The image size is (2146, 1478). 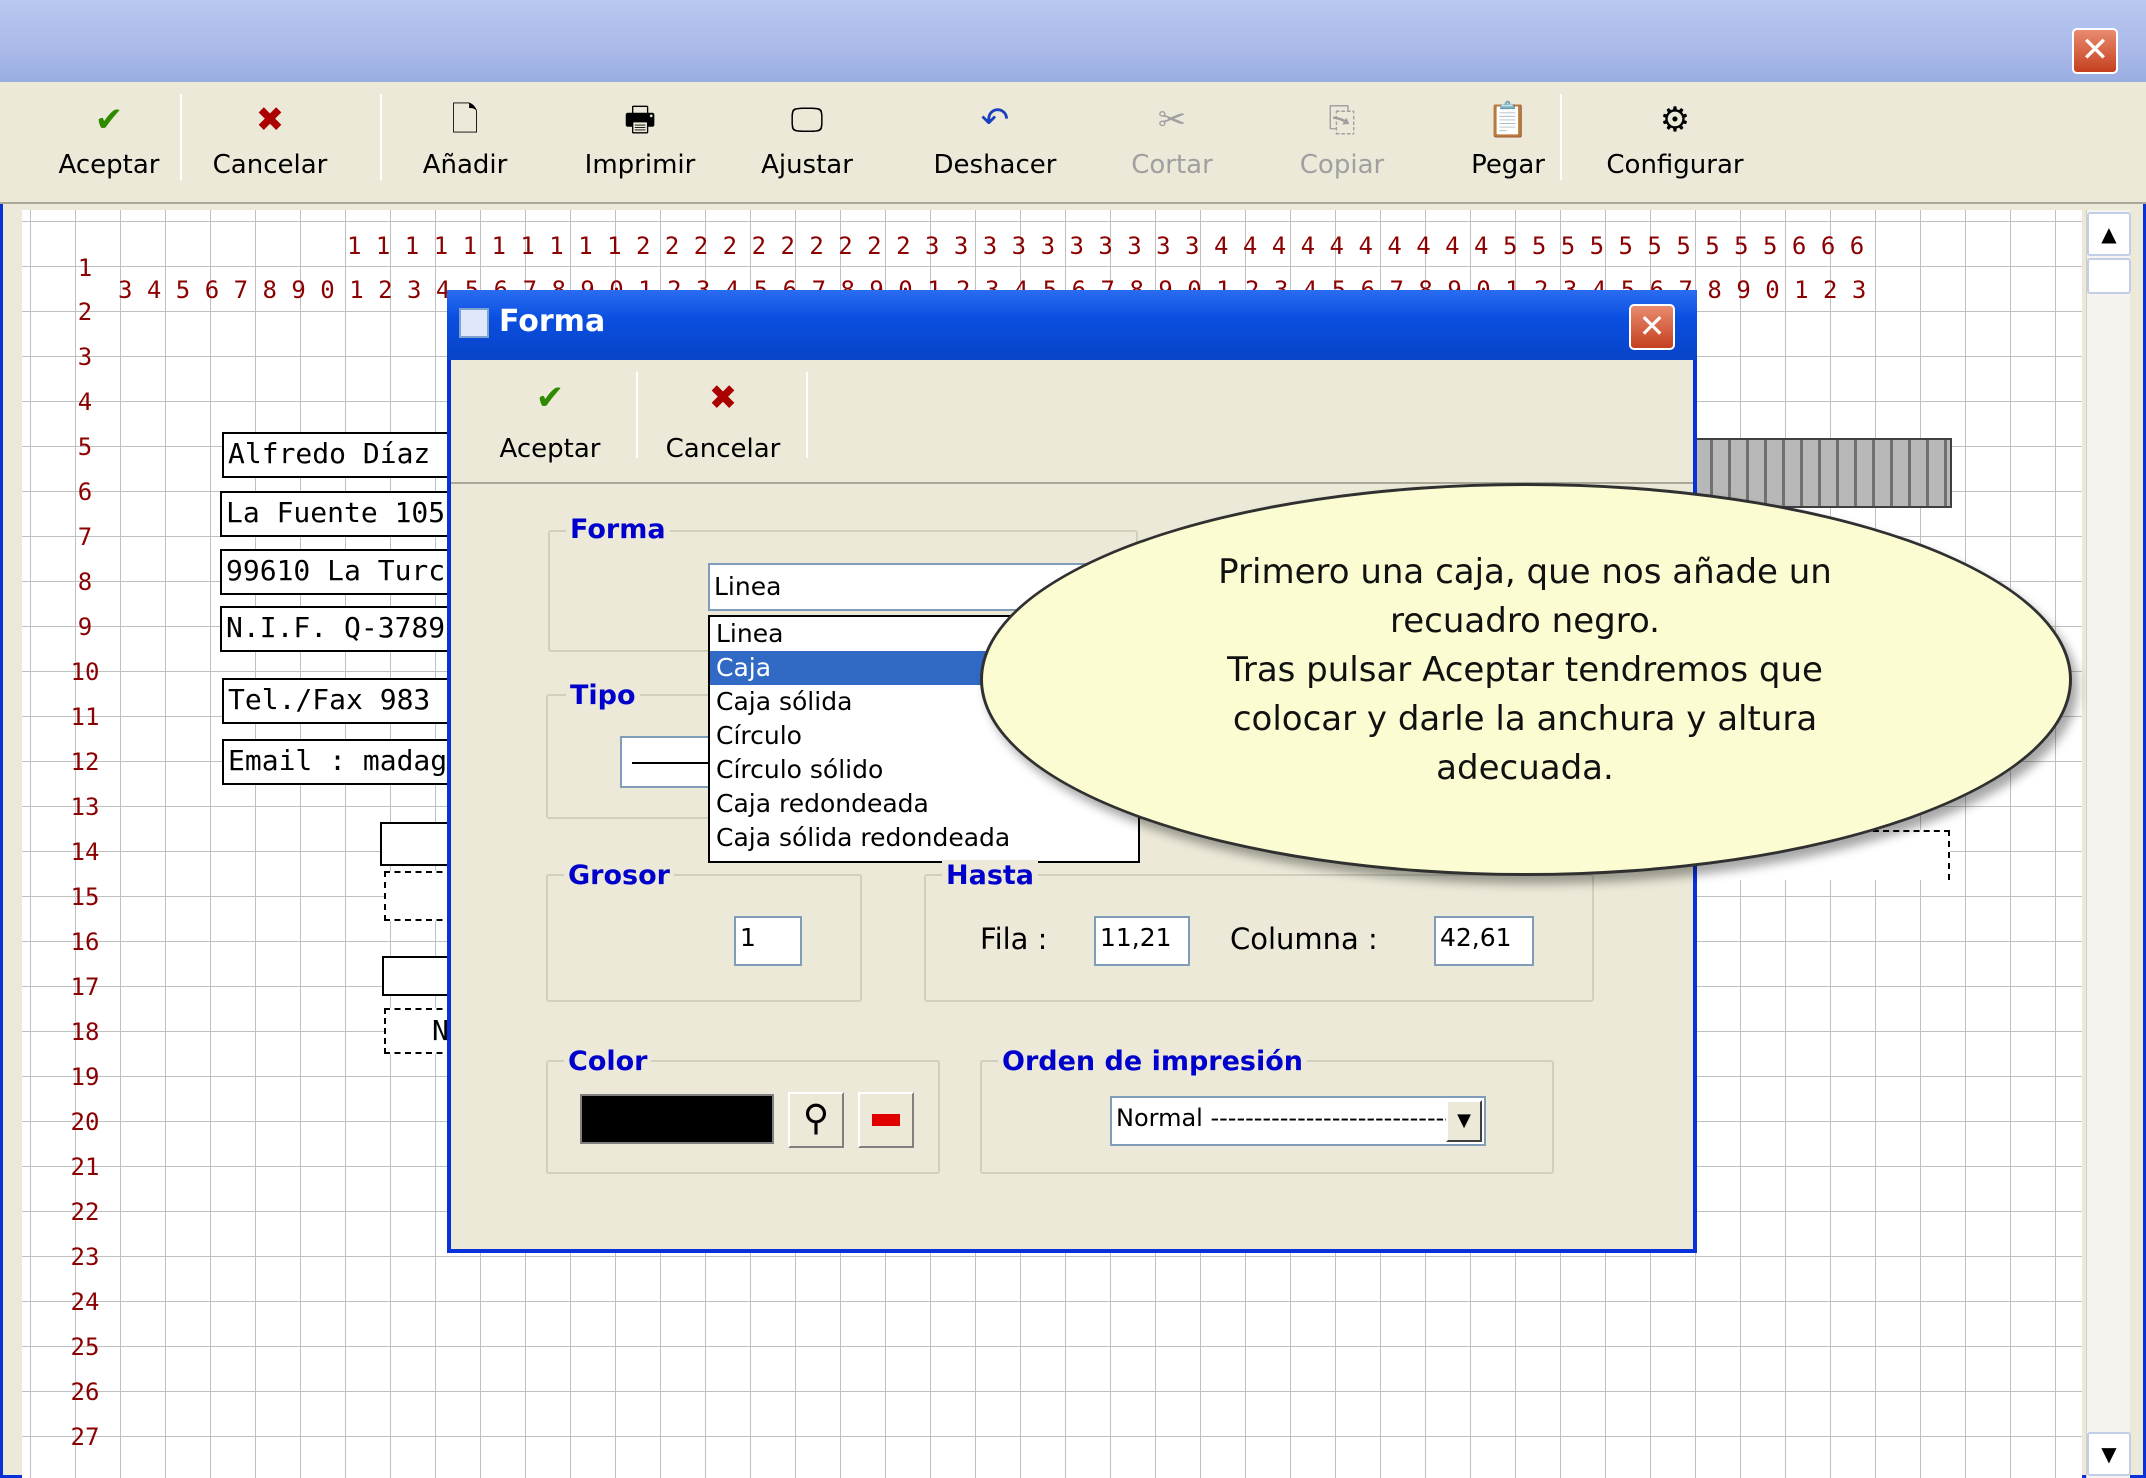 I want to click on grosor-input: 1, so click(x=768, y=941).